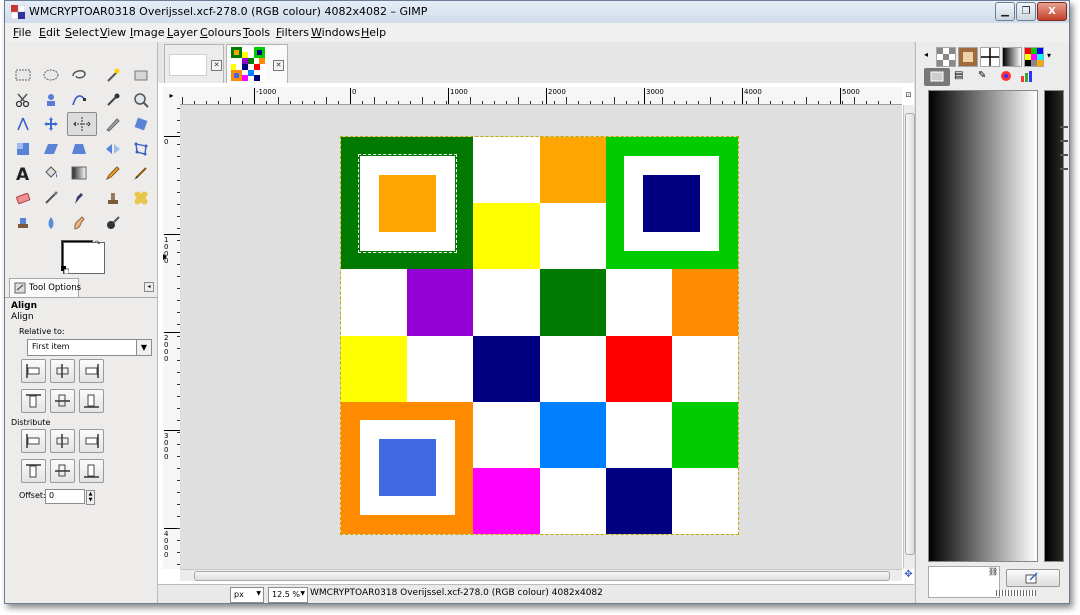 The height and width of the screenshot is (615, 1080). Describe the element at coordinates (937, 77) in the screenshot. I see `layers-tab` at that location.